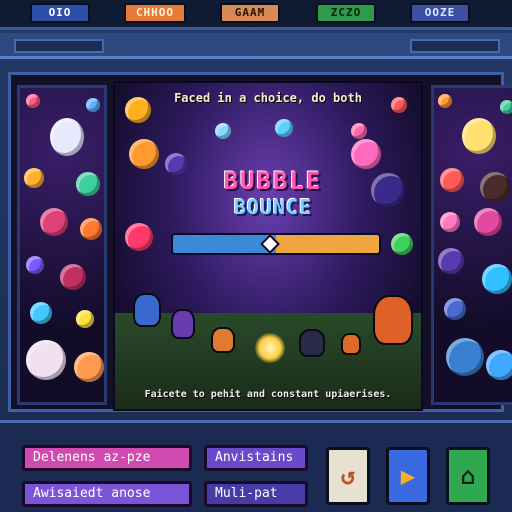 The height and width of the screenshot is (512, 512). What do you see at coordinates (155, 13) in the screenshot?
I see `tab-2: CHHOO` at bounding box center [155, 13].